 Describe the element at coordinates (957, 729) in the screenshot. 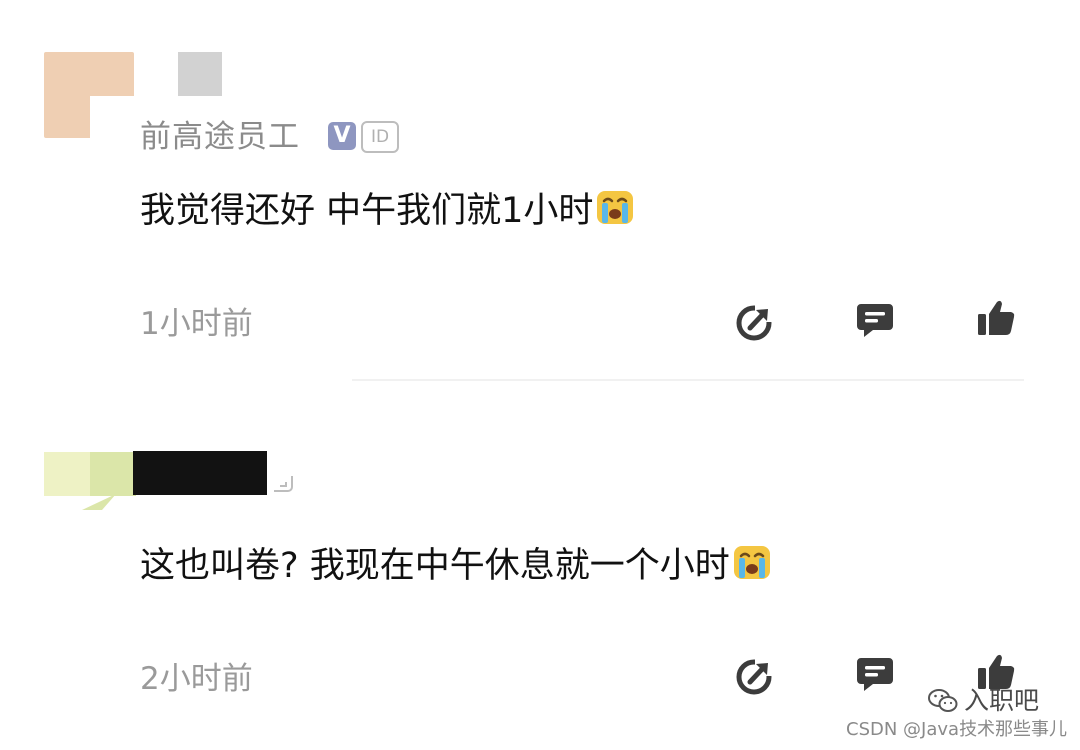

I see `watermark-source: CSDN @Java技术那些事儿` at that location.